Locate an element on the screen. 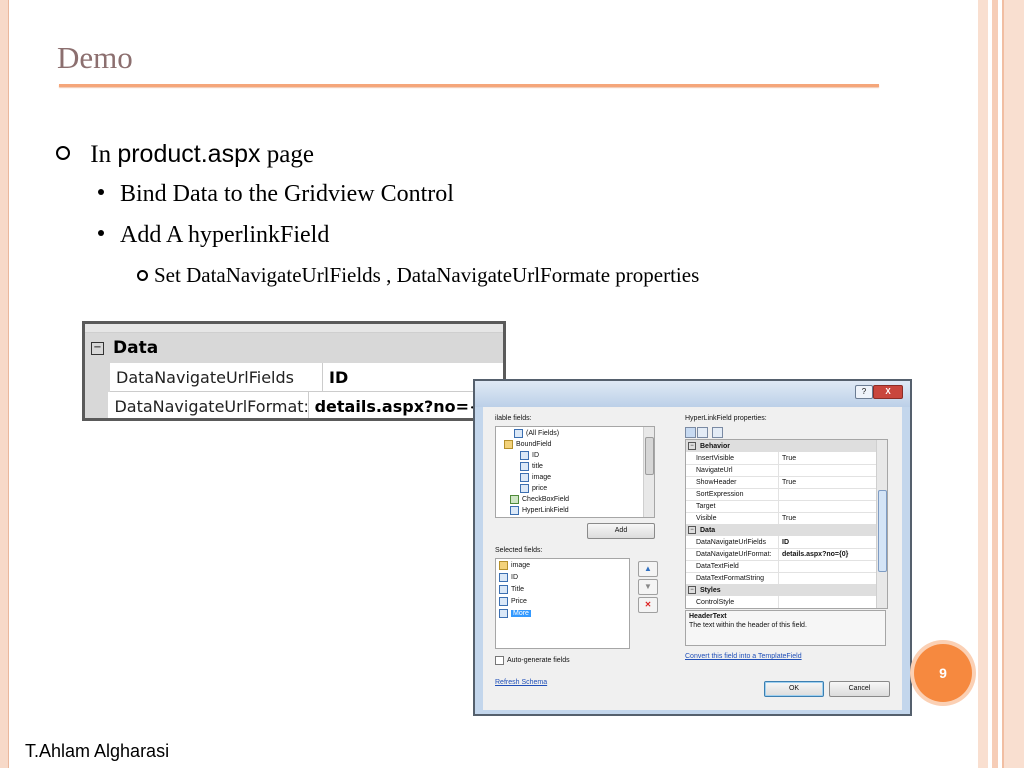 This screenshot has height=768, width=1024. tree-item: HyperLinkField is located at coordinates (539, 510).